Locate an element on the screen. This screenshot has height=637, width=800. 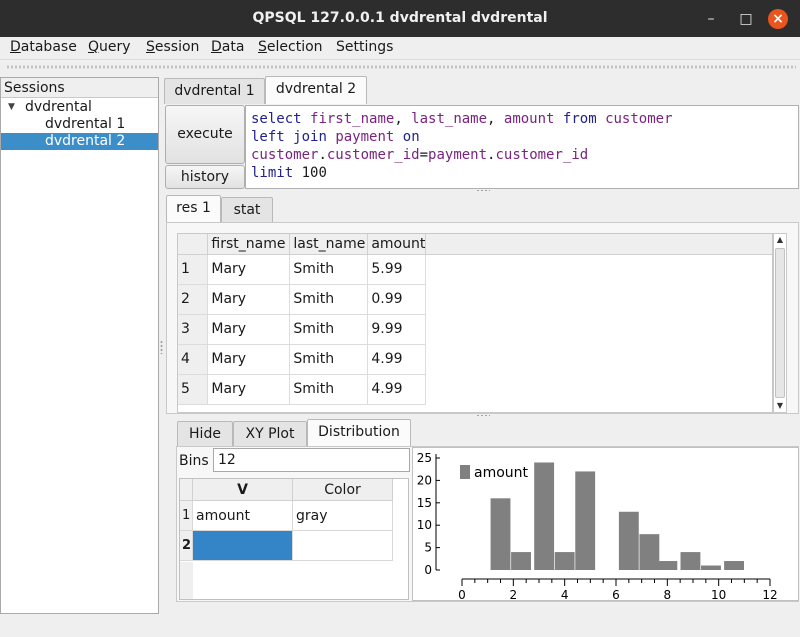
execute-button: execute is located at coordinates (205, 134).